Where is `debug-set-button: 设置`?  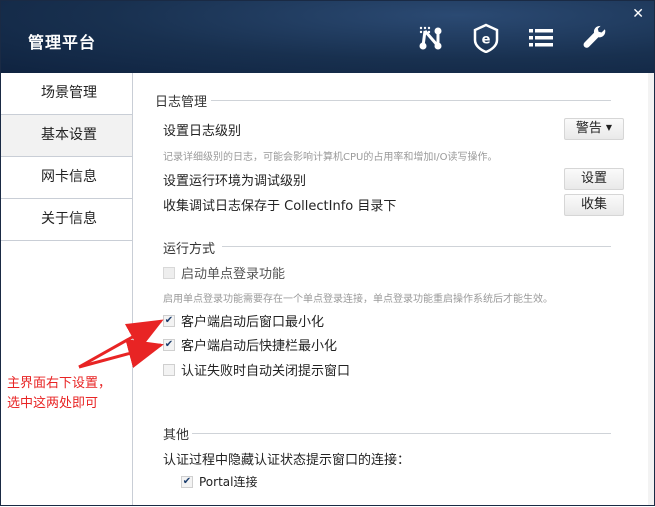
debug-set-button: 设置 is located at coordinates (594, 179).